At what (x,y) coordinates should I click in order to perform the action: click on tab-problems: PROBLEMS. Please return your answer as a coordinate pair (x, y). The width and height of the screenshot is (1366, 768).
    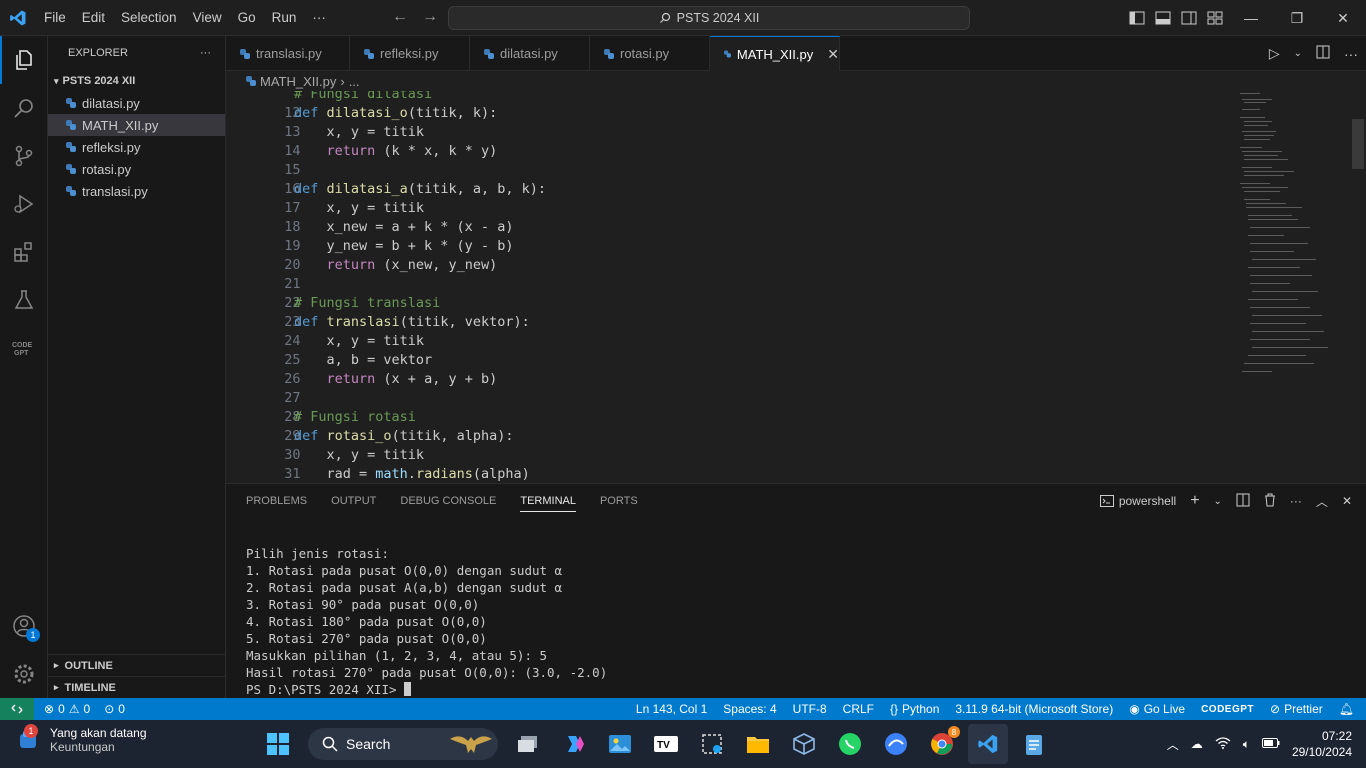
    Looking at the image, I should click on (276, 501).